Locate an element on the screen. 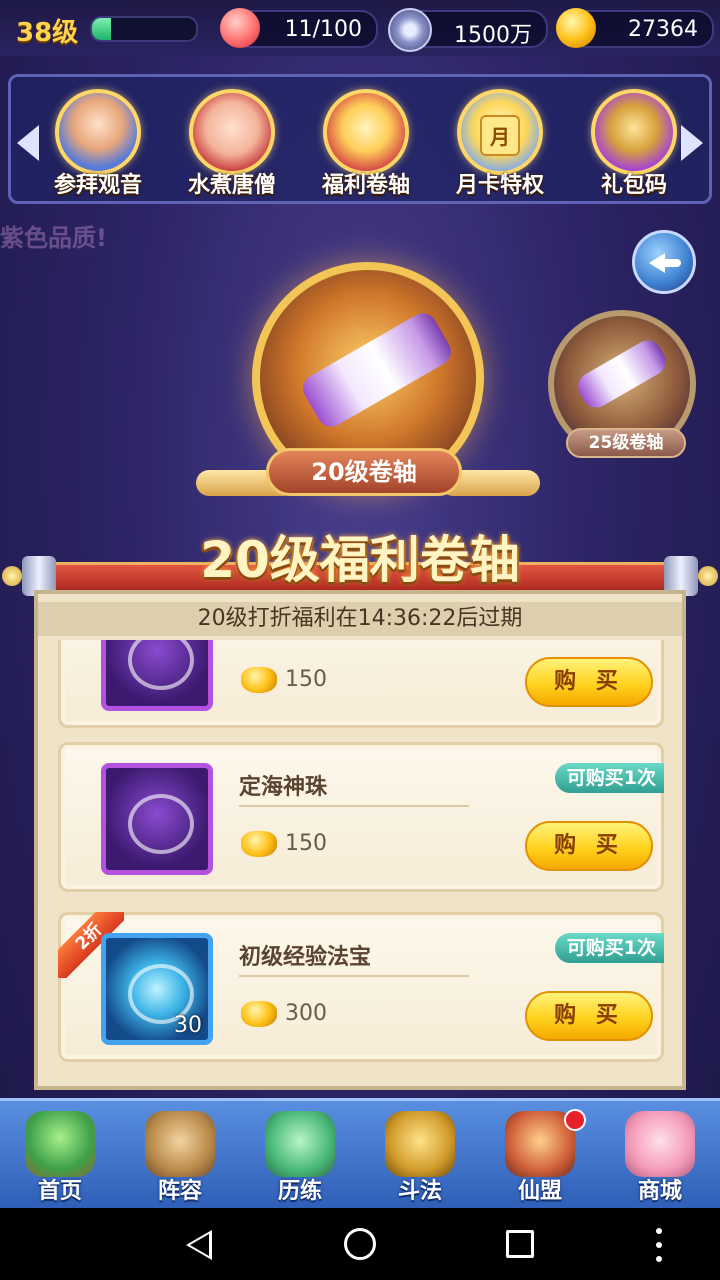  activity-label: 参拜观音 is located at coordinates (97, 185).